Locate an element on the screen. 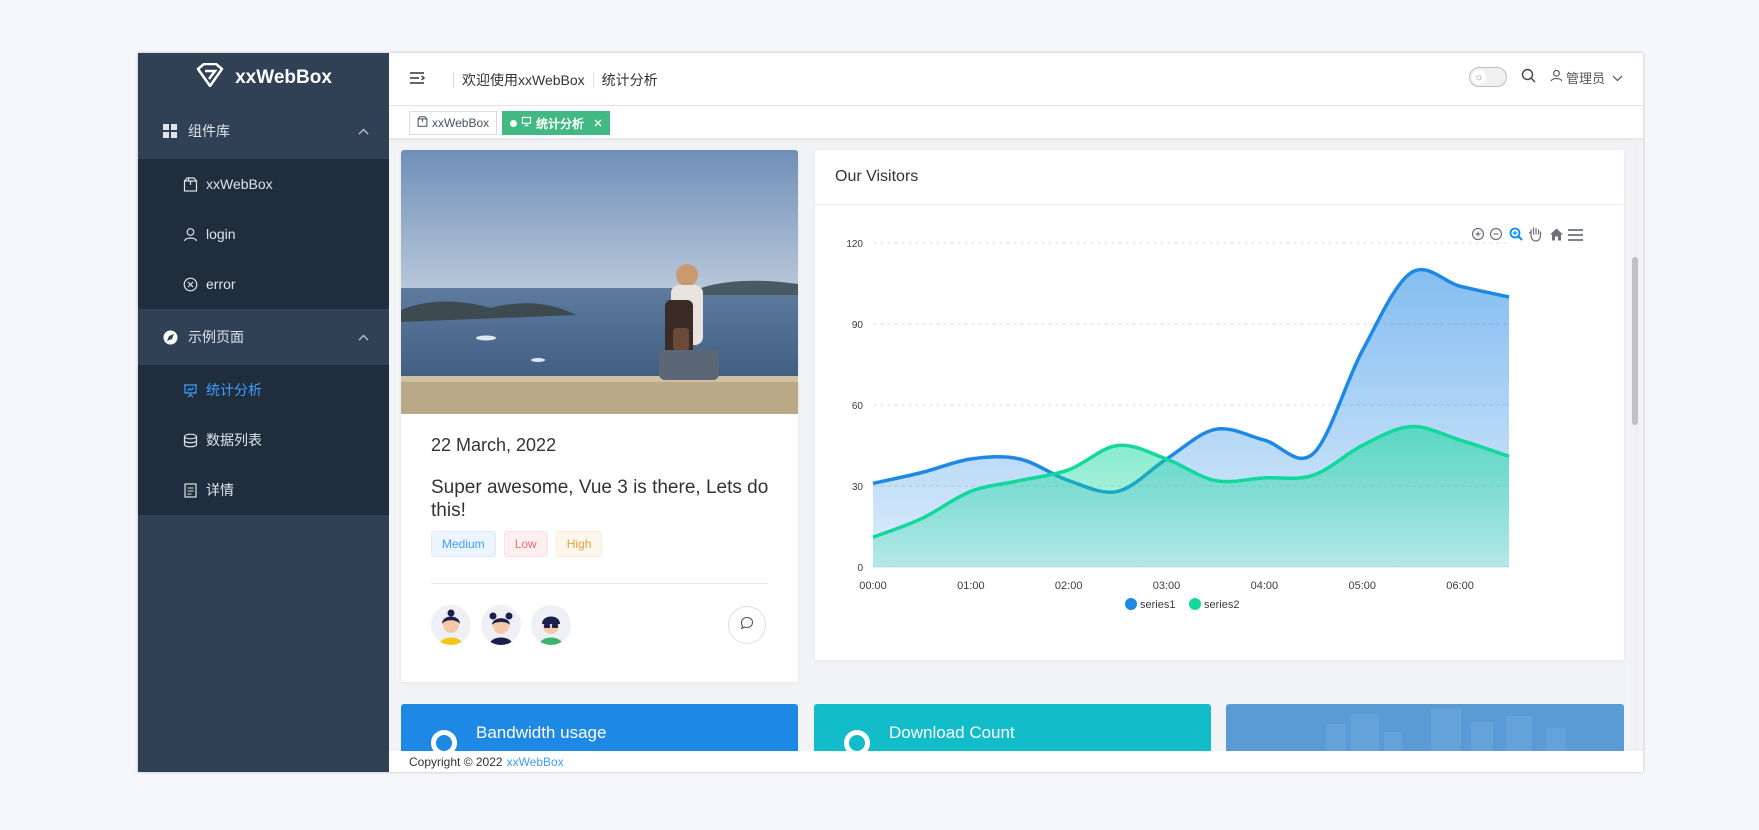 Image resolution: width=1759 pixels, height=830 pixels. home-reset-icon is located at coordinates (1556, 234).